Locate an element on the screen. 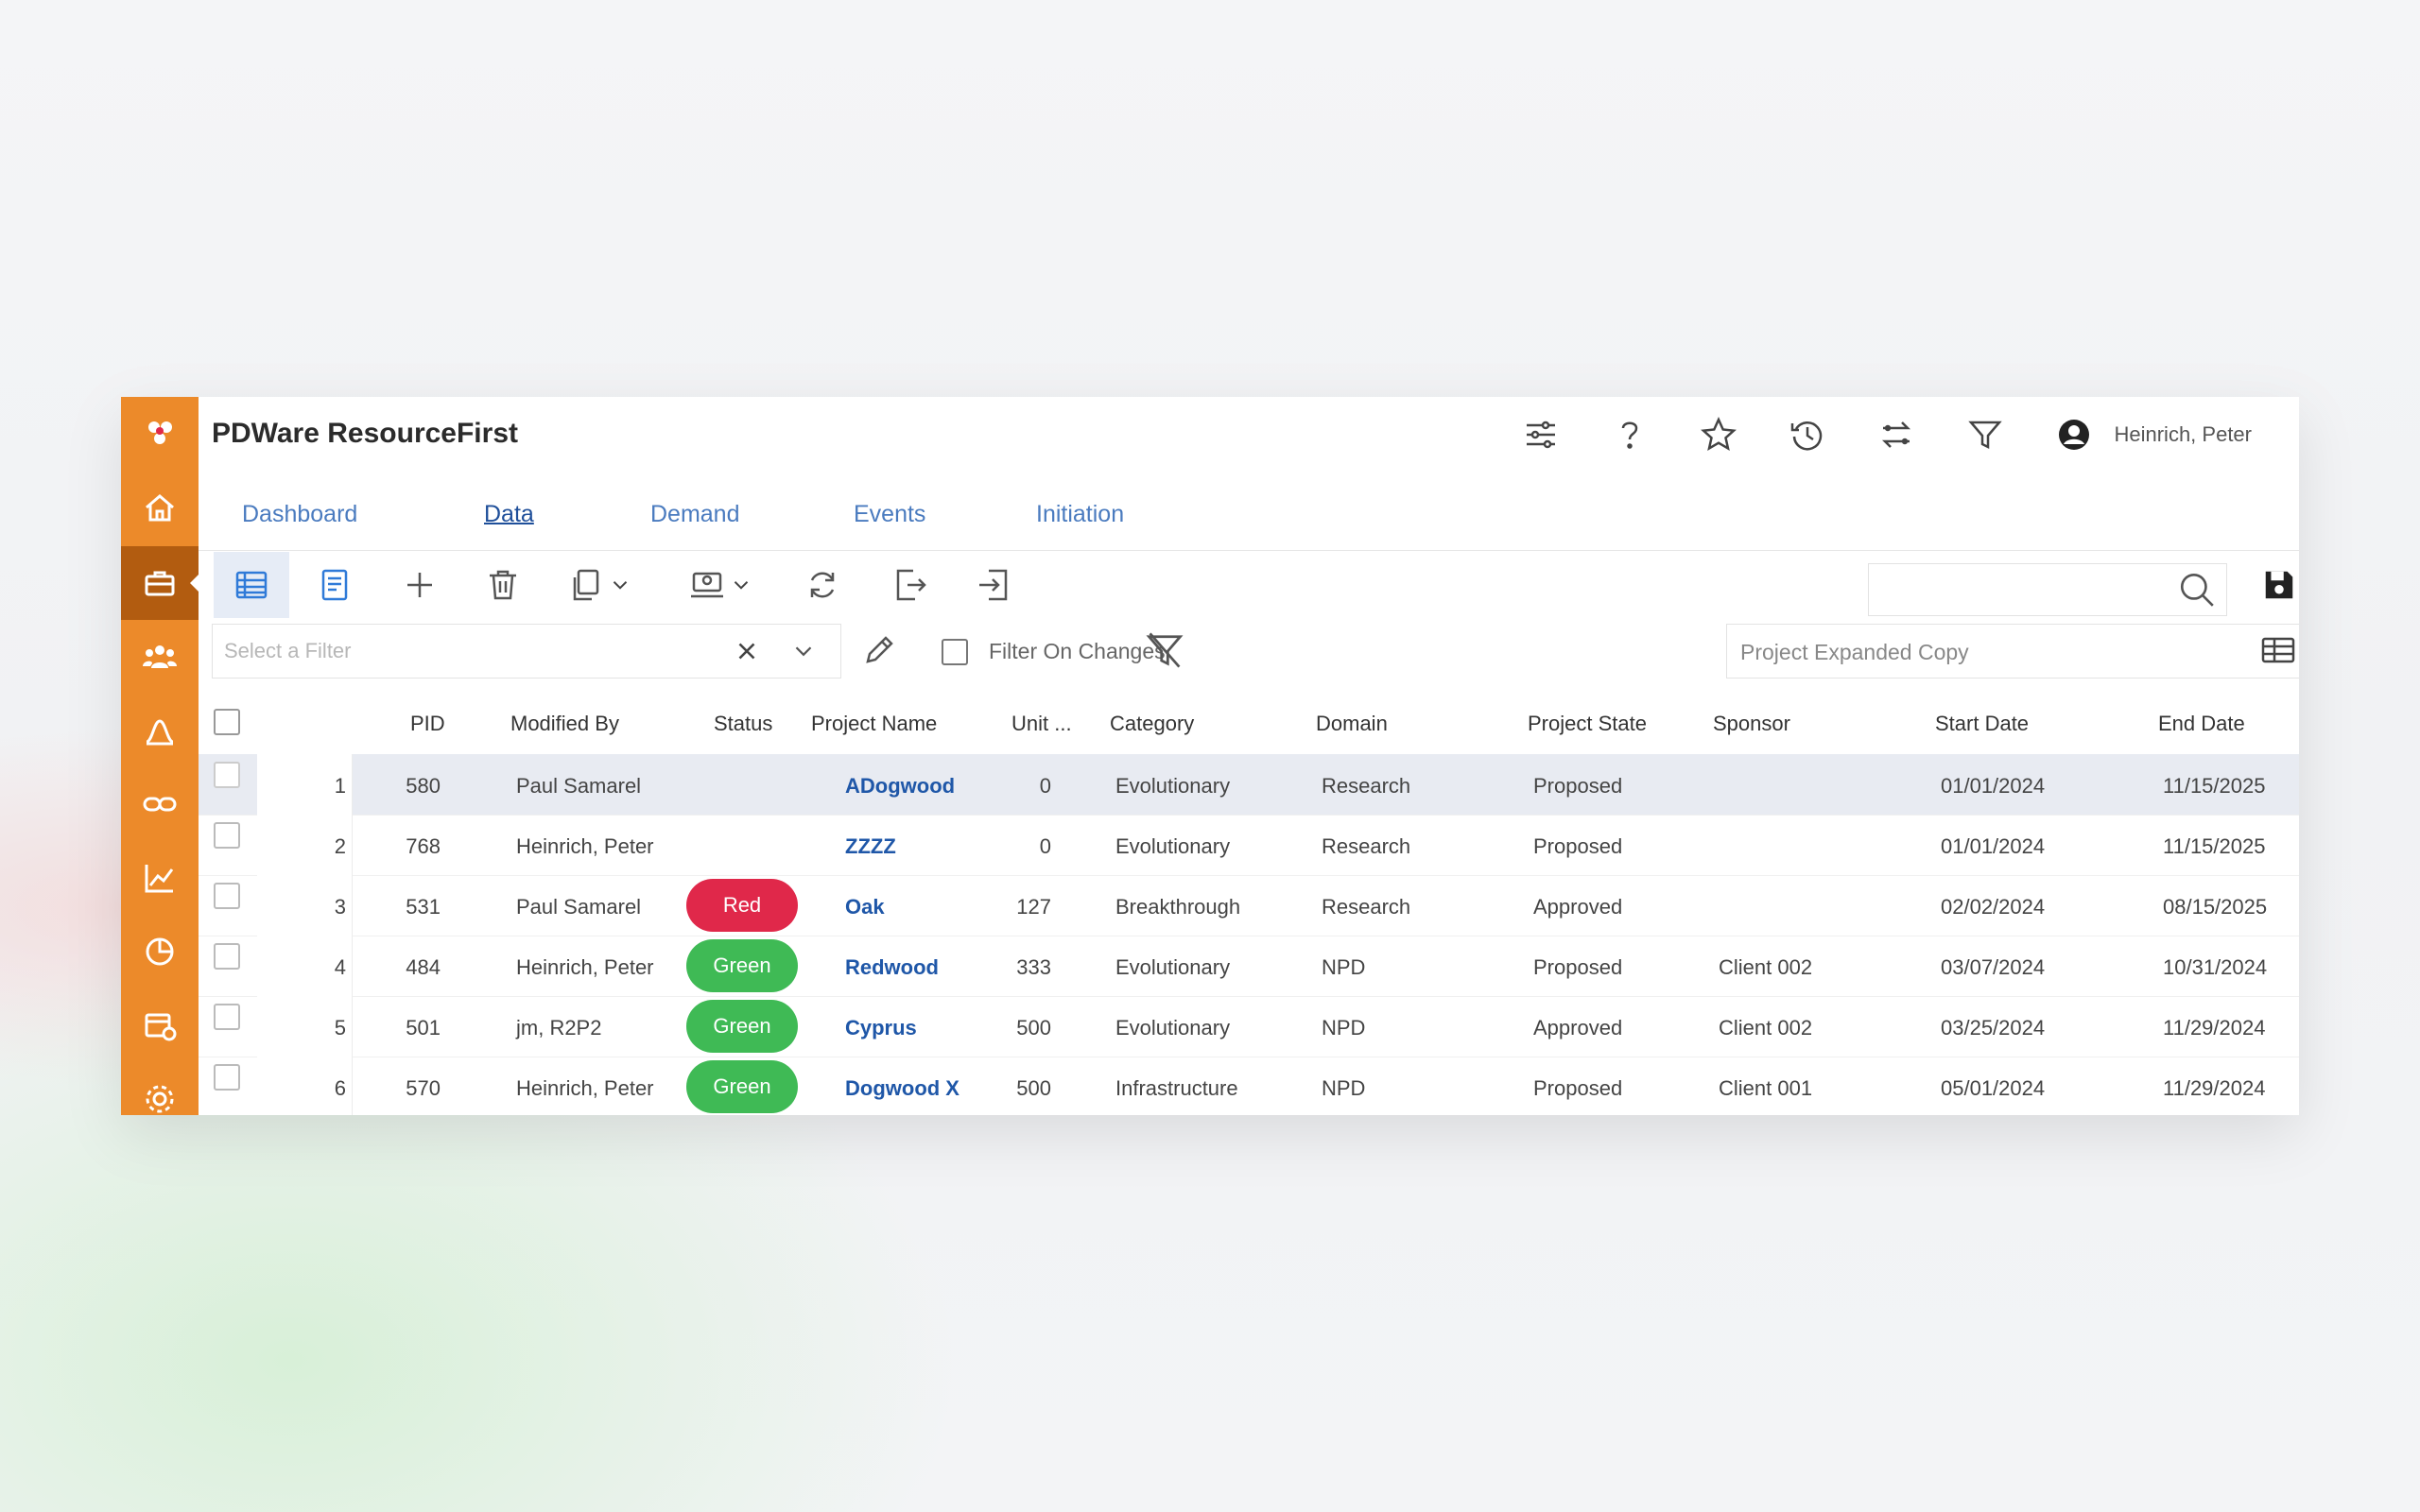 This screenshot has height=1512, width=2420. edit-filter-icon is located at coordinates (879, 652).